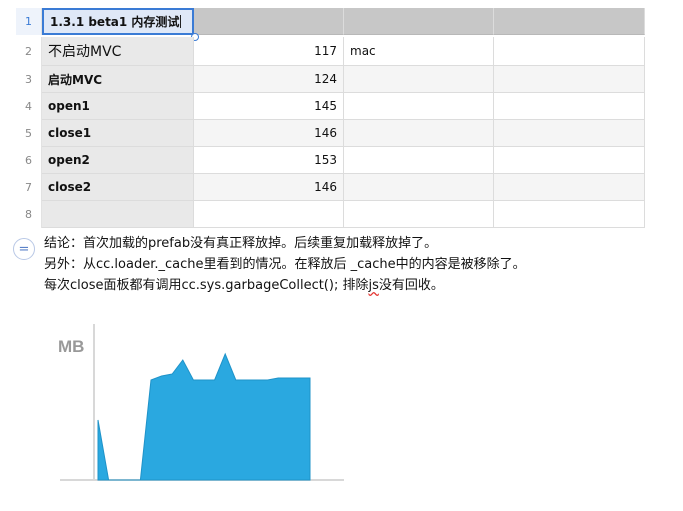 This screenshot has height=511, width=683. What do you see at coordinates (118, 187) in the screenshot?
I see `table-cell: close2` at bounding box center [118, 187].